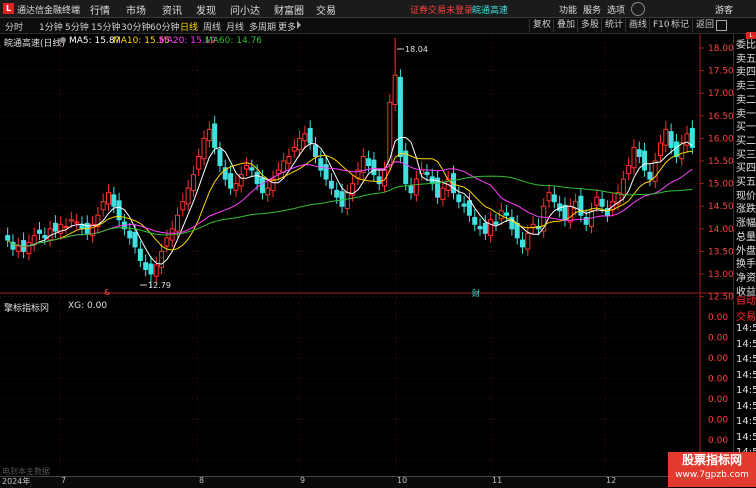 Image resolution: width=756 pixels, height=488 pixels. I want to click on tab-30min: 30分钟, so click(135, 26).